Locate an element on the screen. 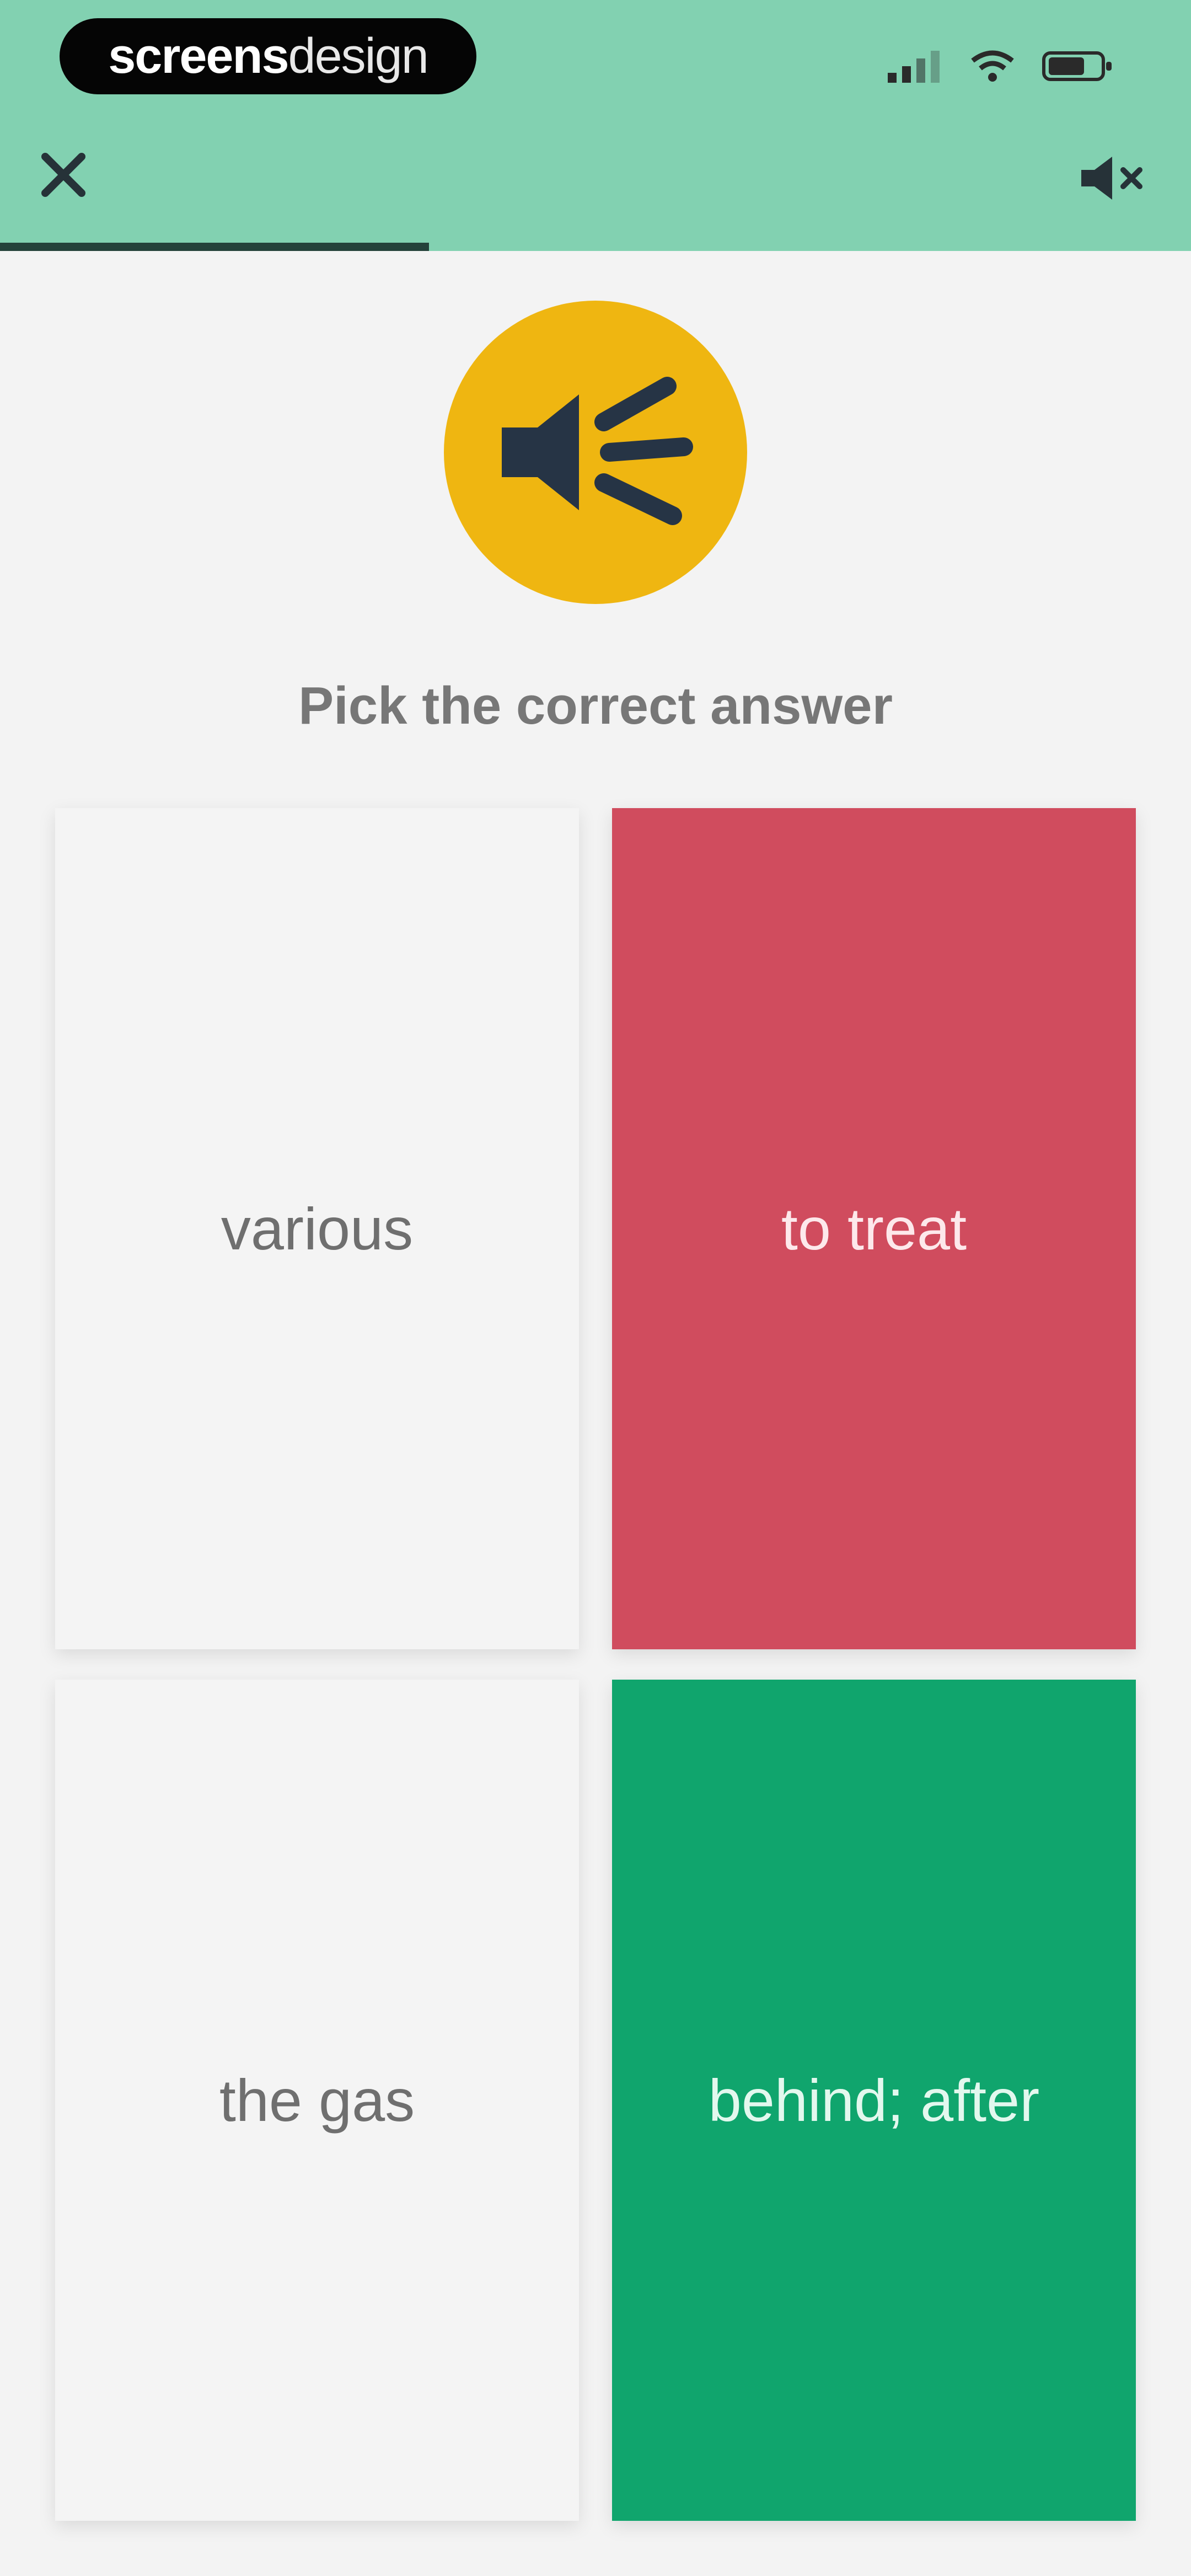 This screenshot has height=2576, width=1191. play-audio-button is located at coordinates (595, 452).